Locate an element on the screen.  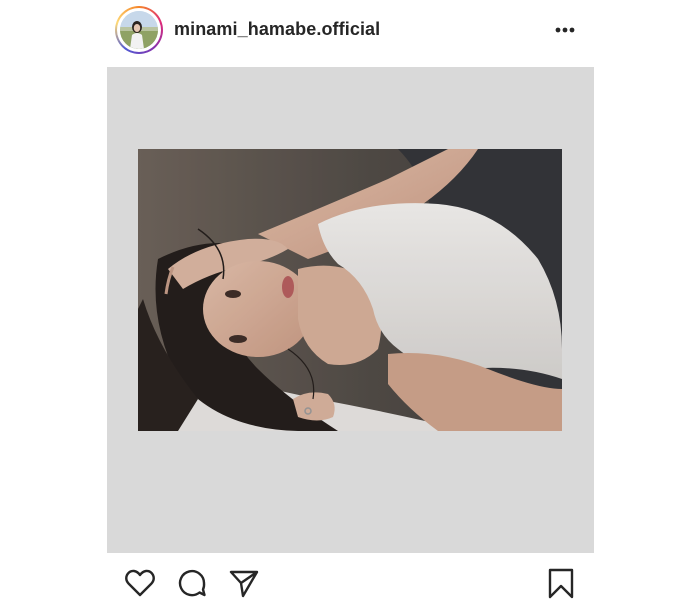
paper-plane-icon is located at coordinates (244, 584).